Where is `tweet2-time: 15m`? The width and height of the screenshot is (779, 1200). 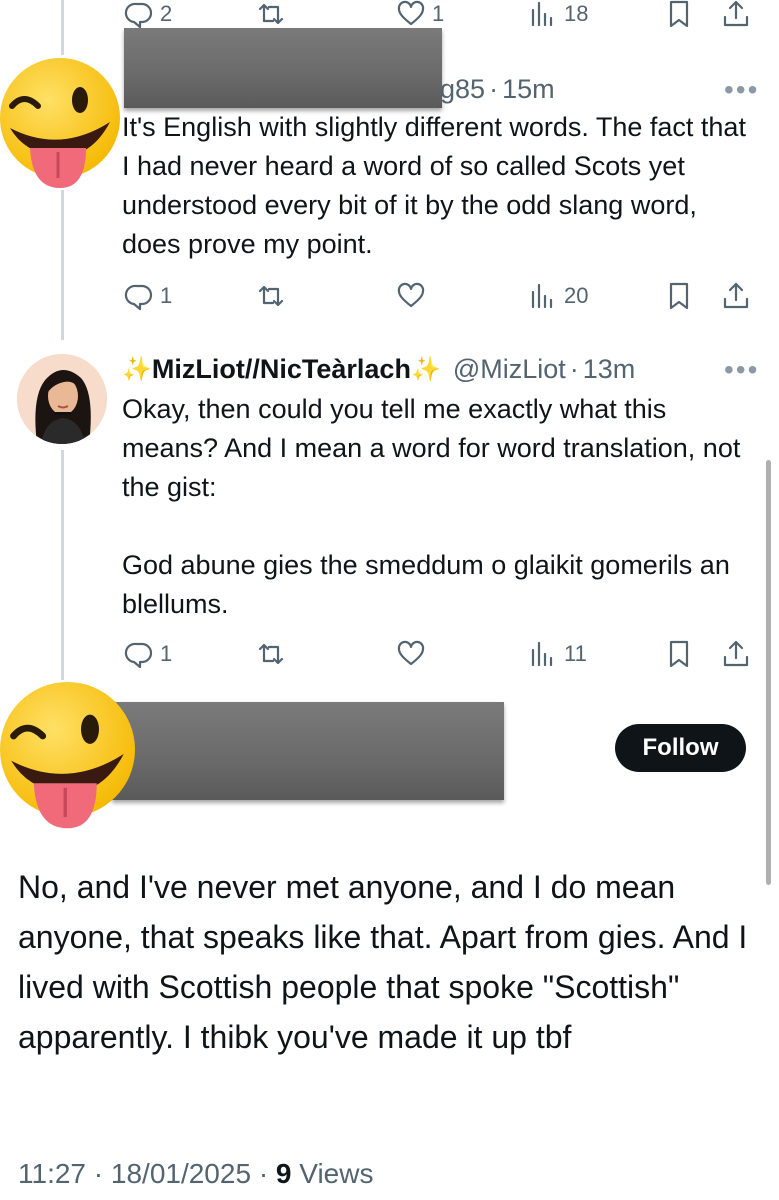 tweet2-time: 15m is located at coordinates (528, 89).